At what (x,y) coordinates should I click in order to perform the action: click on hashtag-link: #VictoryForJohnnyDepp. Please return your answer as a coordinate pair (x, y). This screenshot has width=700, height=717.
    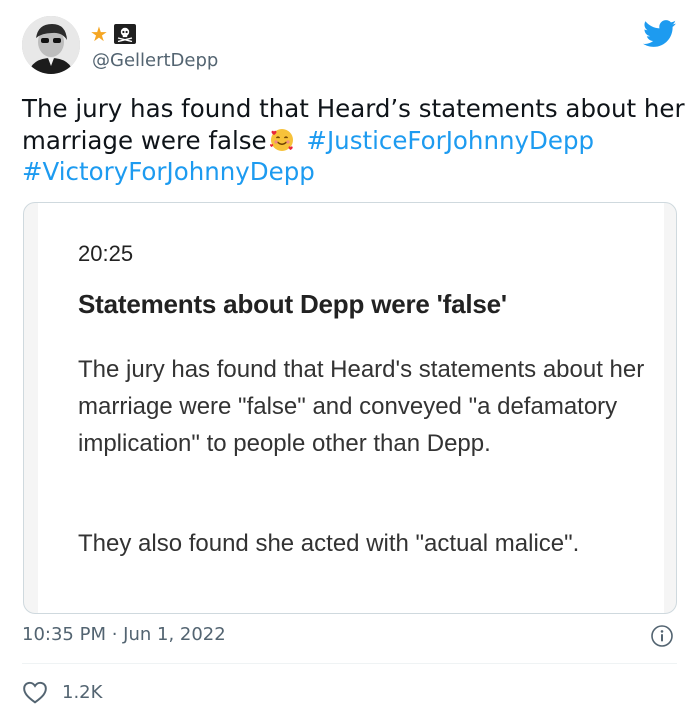
    Looking at the image, I should click on (168, 171).